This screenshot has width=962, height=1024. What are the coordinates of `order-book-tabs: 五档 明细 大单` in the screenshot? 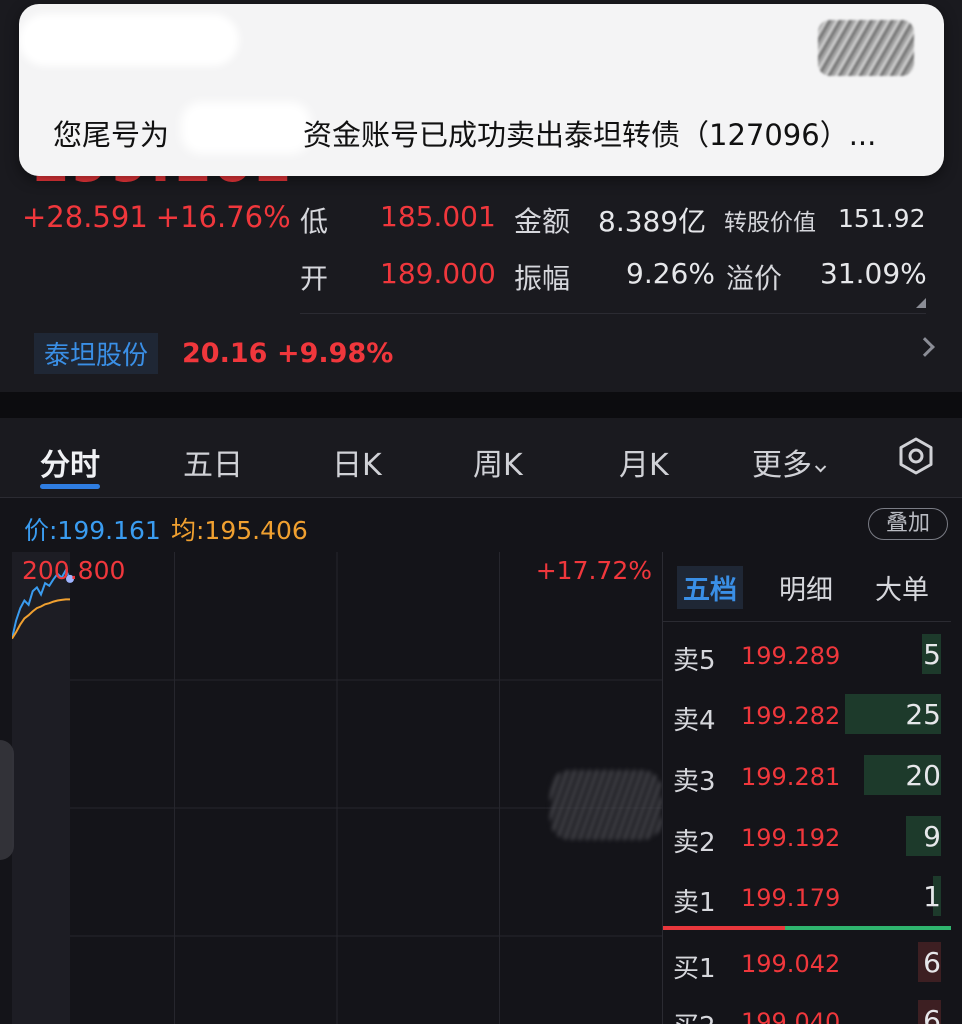 It's located at (807, 587).